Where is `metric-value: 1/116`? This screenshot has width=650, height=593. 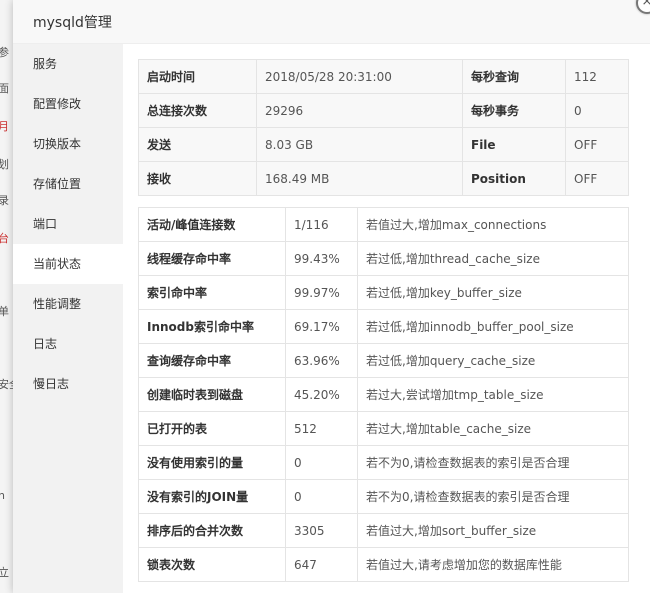 metric-value: 1/116 is located at coordinates (321, 224).